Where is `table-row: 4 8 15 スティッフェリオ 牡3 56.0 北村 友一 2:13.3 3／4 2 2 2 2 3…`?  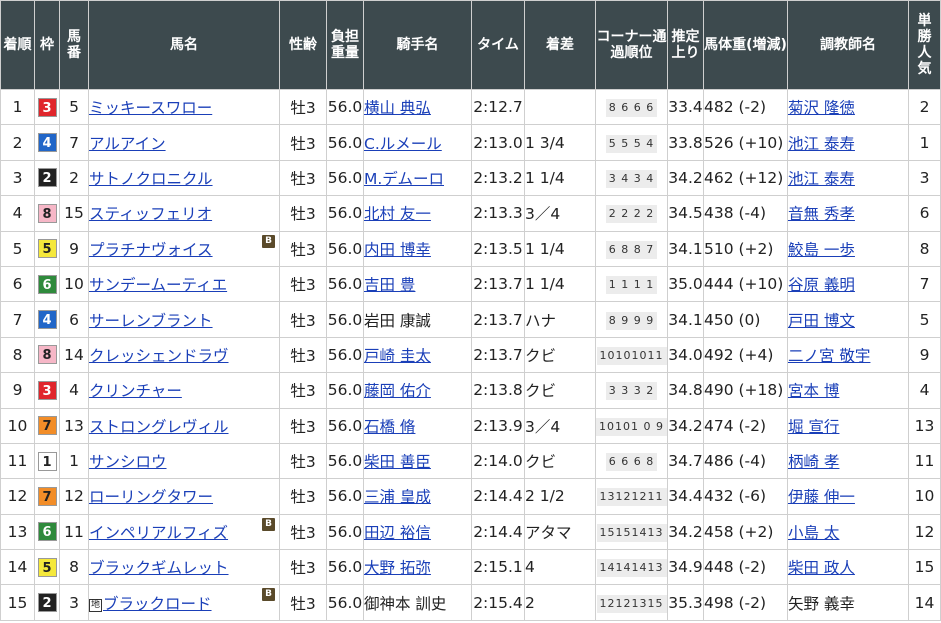 table-row: 4 8 15 スティッフェリオ 牡3 56.0 北村 友一 2:13.3 3／4 2 2 2 2 3… is located at coordinates (470, 213).